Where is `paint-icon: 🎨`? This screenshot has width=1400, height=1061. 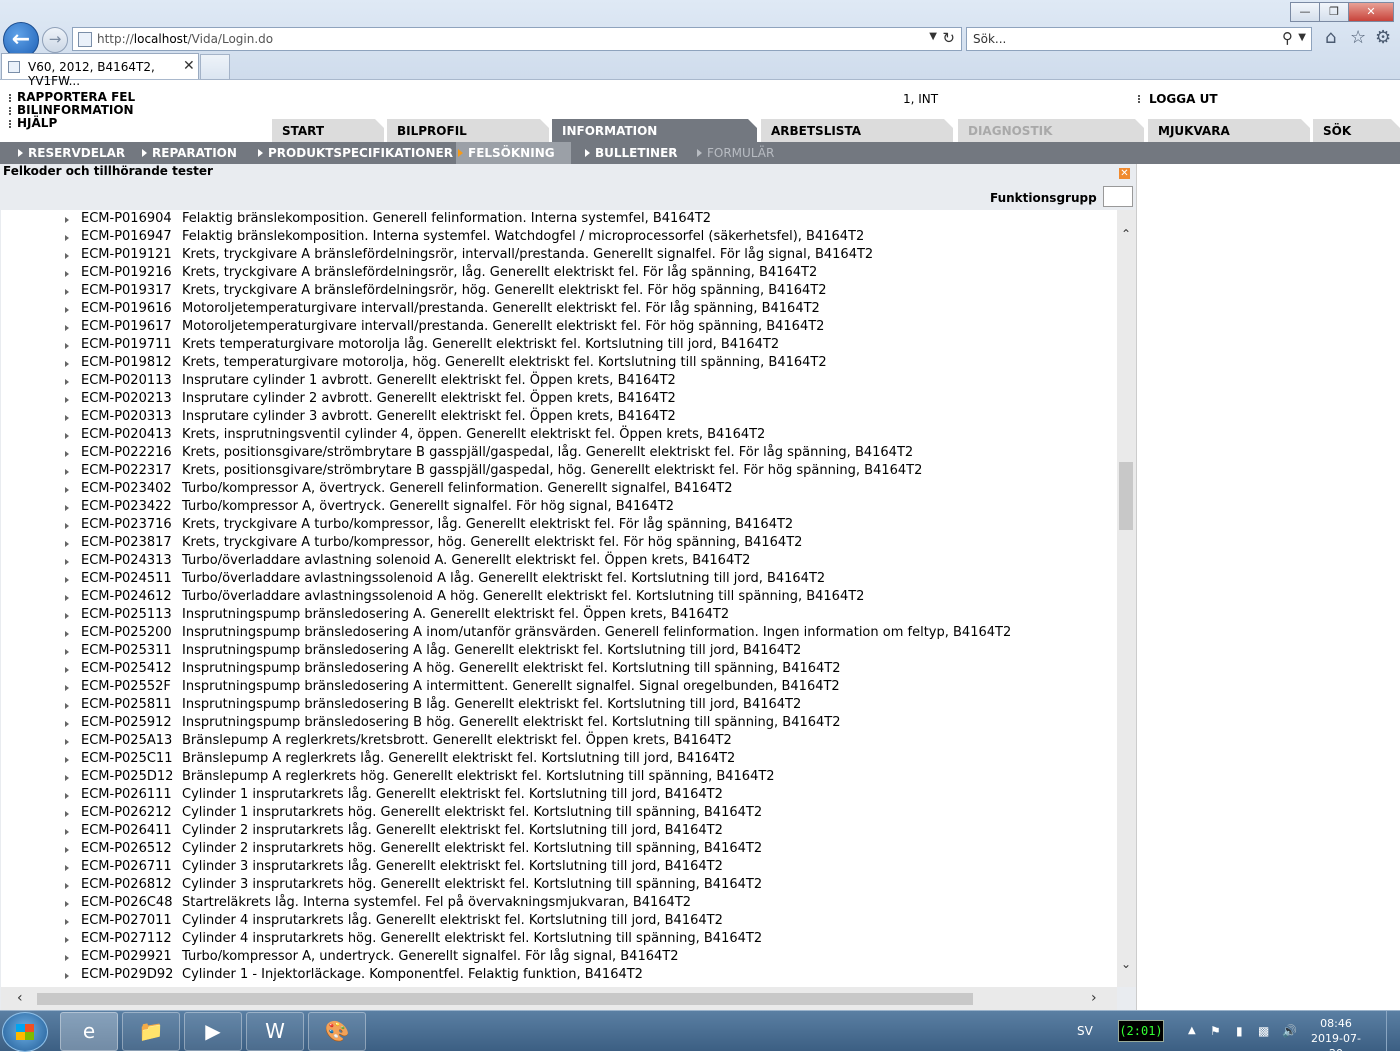
paint-icon: 🎨 is located at coordinates (337, 1031).